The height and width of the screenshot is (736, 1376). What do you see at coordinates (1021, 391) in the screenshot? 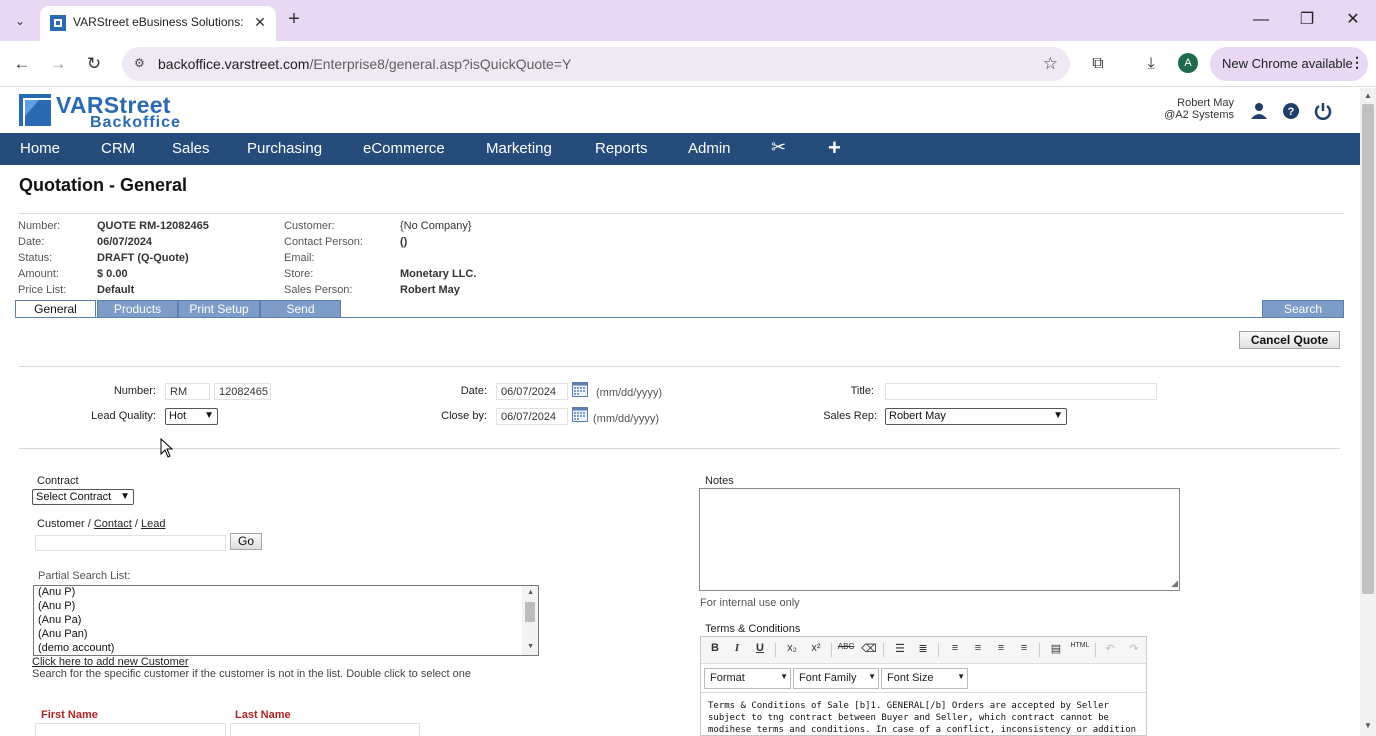
I see `title-input` at bounding box center [1021, 391].